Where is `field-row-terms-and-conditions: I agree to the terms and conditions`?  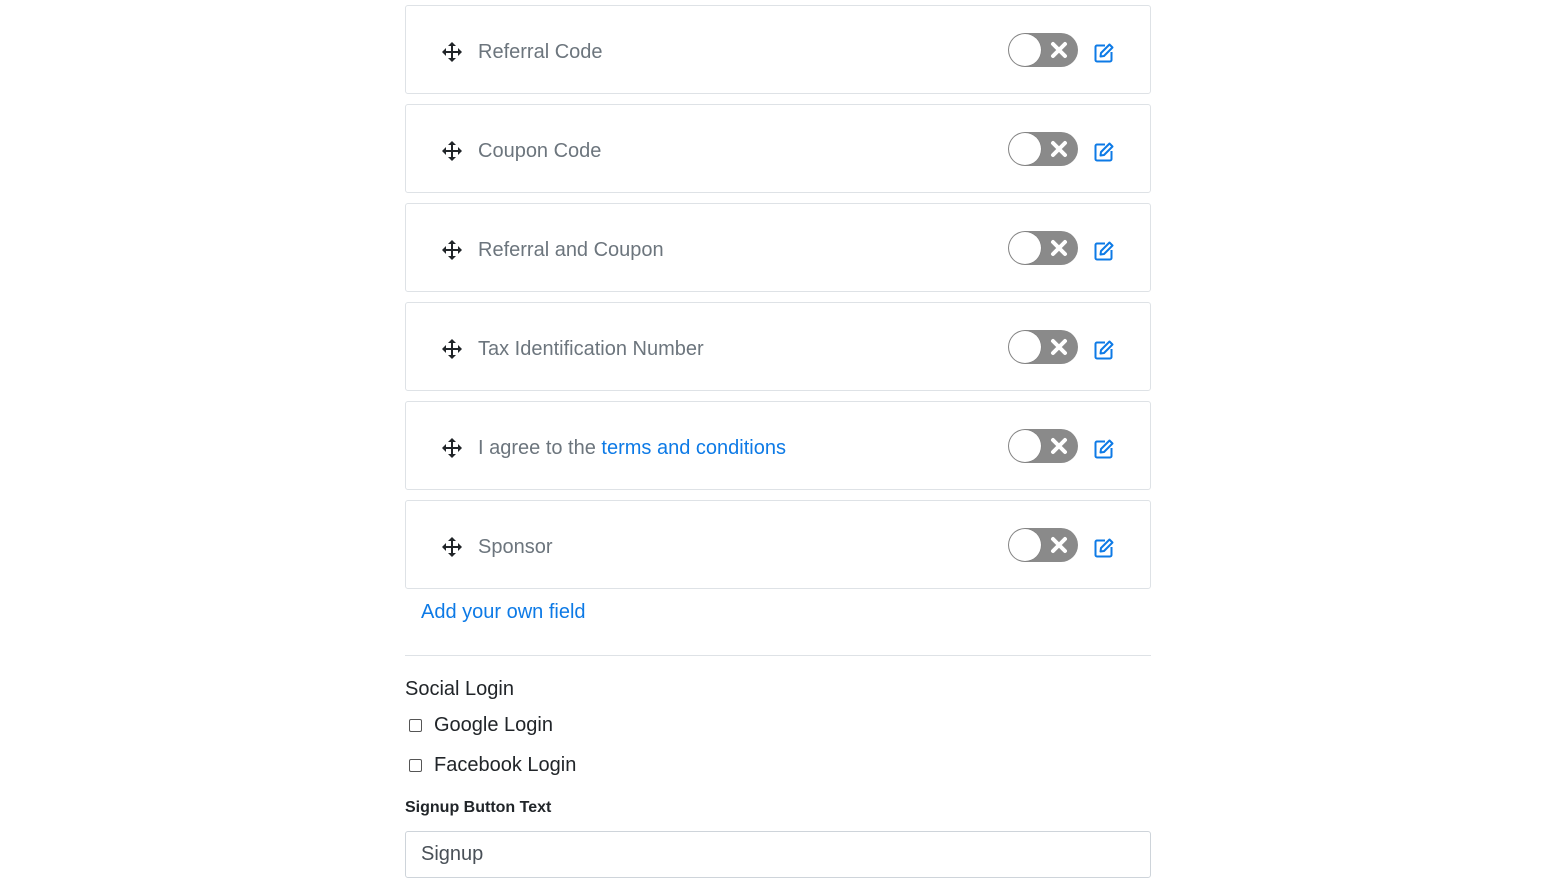 field-row-terms-and-conditions: I agree to the terms and conditions is located at coordinates (778, 445).